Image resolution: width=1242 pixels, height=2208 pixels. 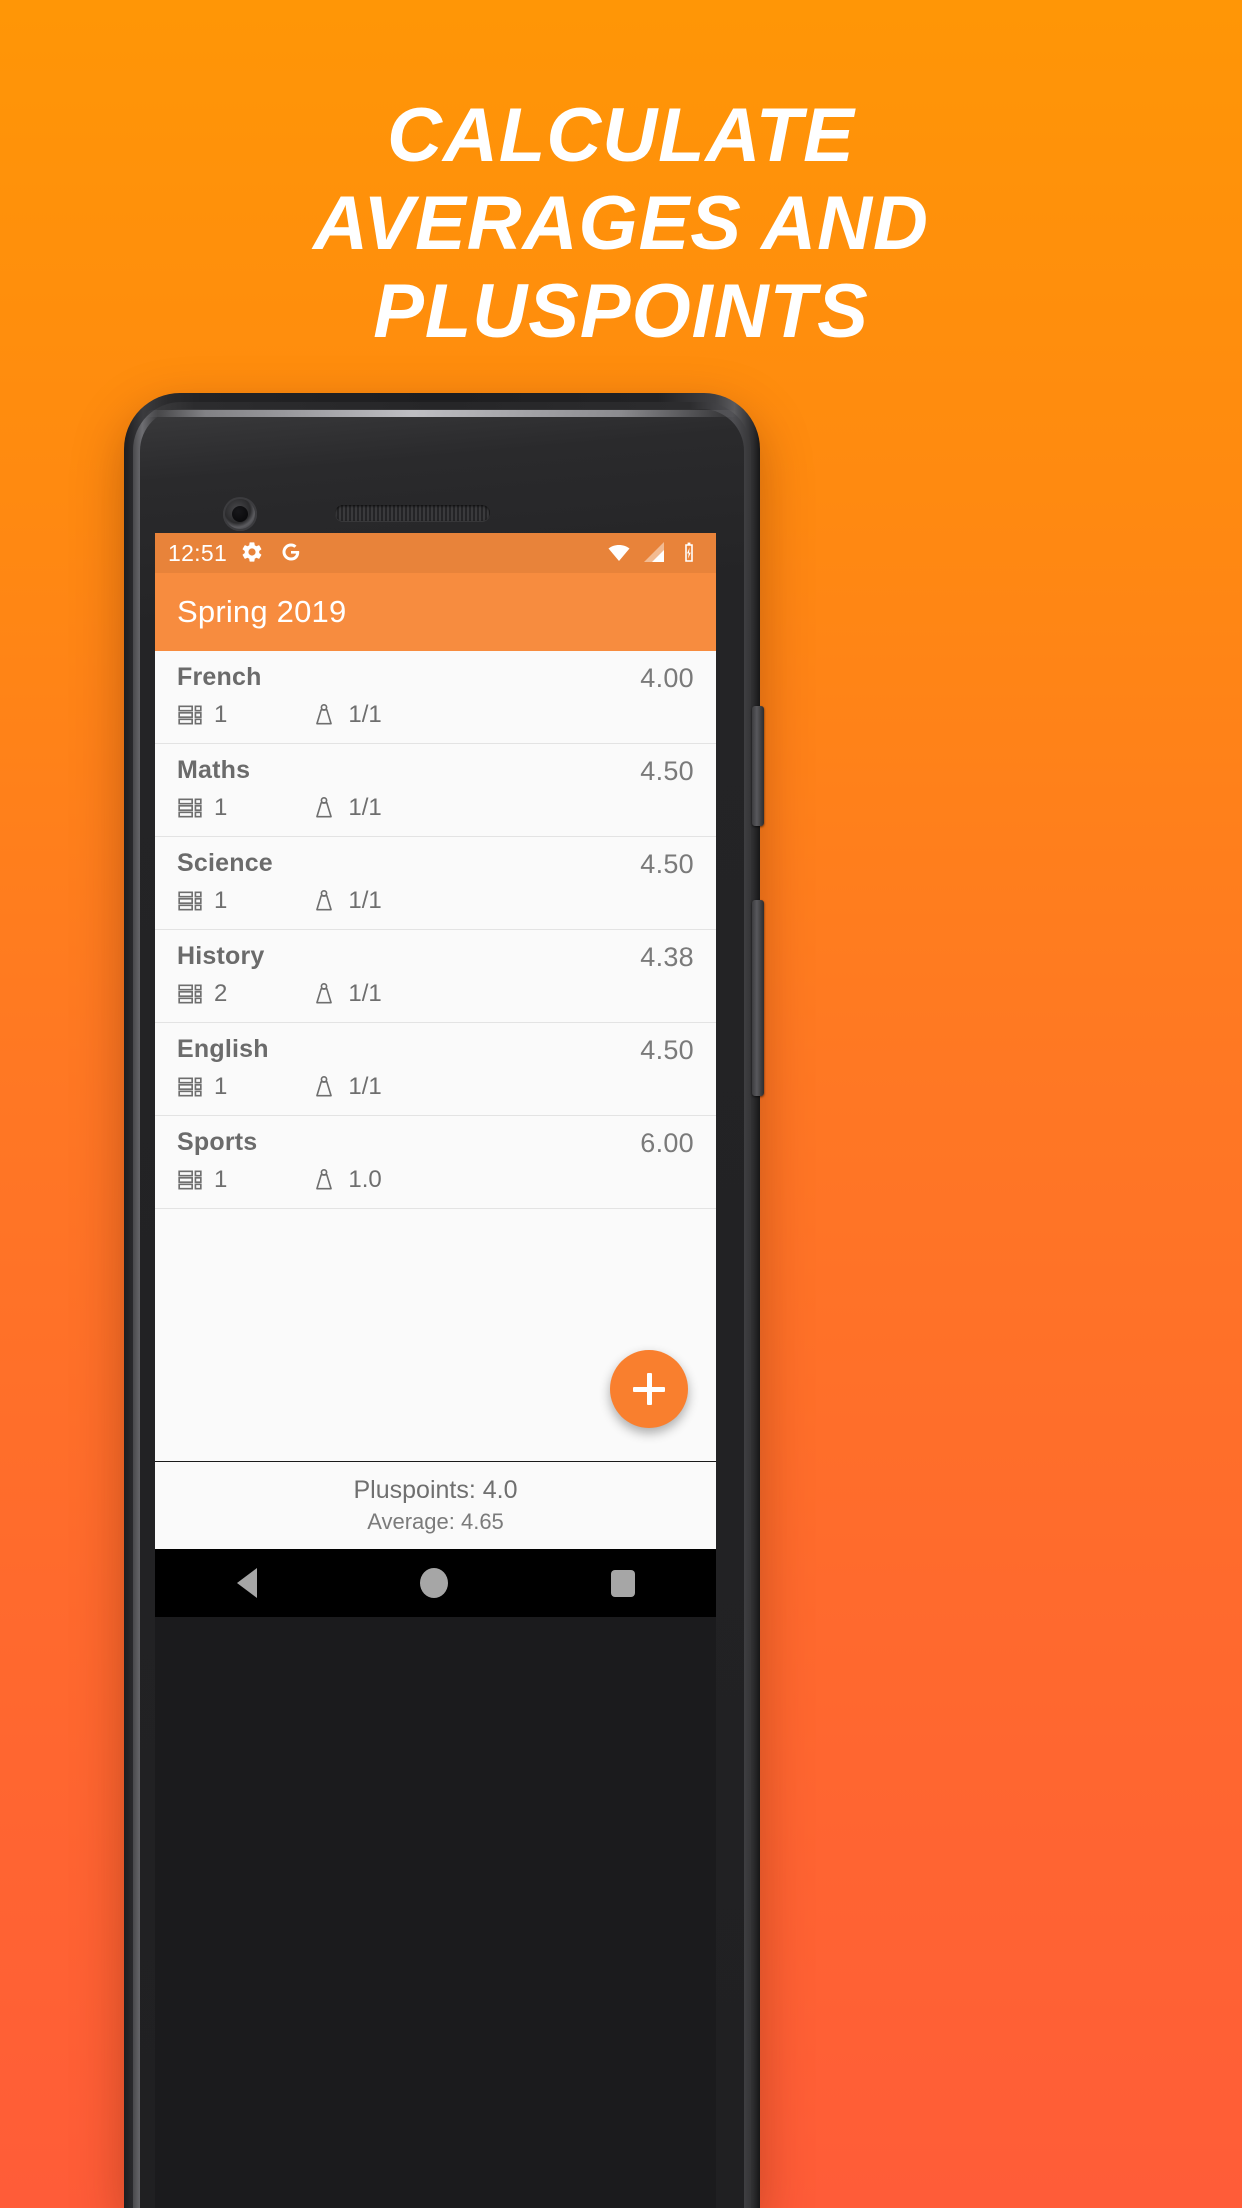 What do you see at coordinates (435, 1050) in the screenshot?
I see `subject-row-top: English 4.50` at bounding box center [435, 1050].